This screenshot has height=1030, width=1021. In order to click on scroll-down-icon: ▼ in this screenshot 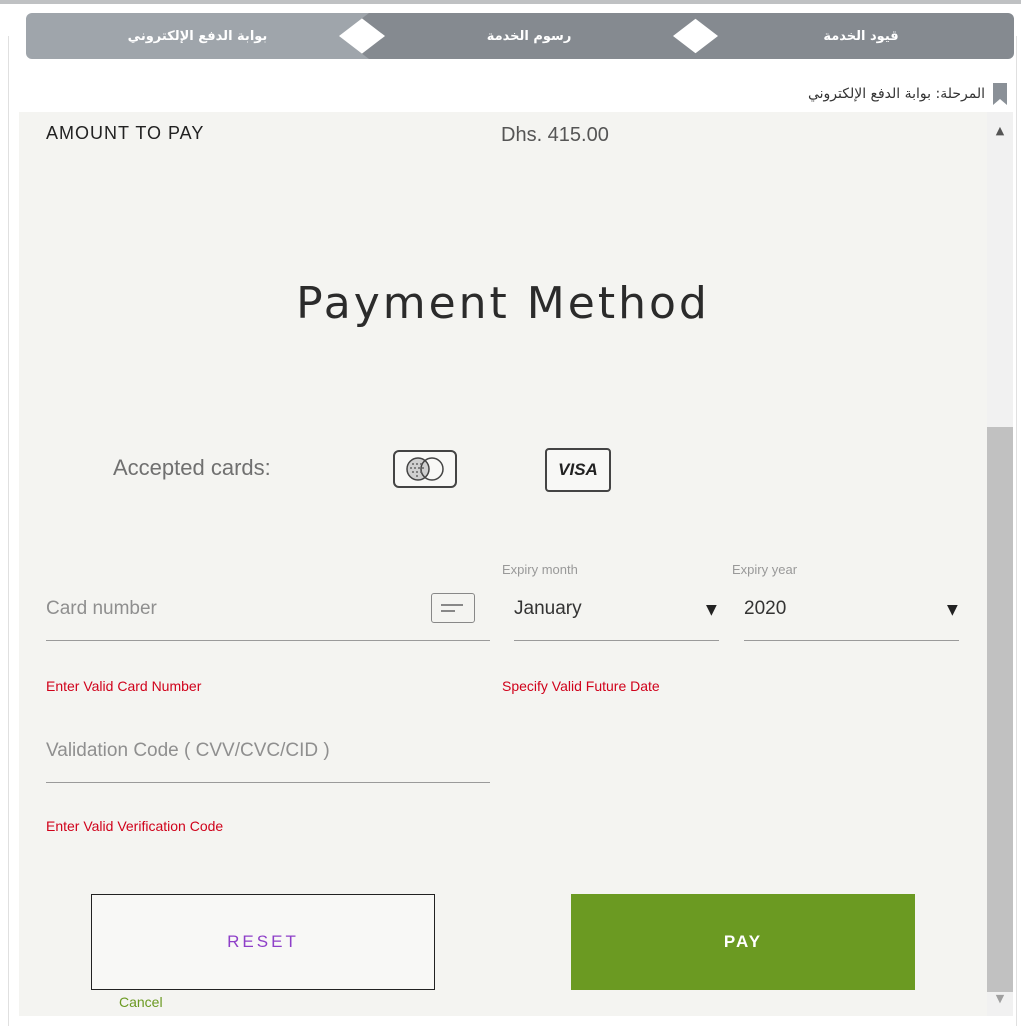, I will do `click(1000, 998)`.